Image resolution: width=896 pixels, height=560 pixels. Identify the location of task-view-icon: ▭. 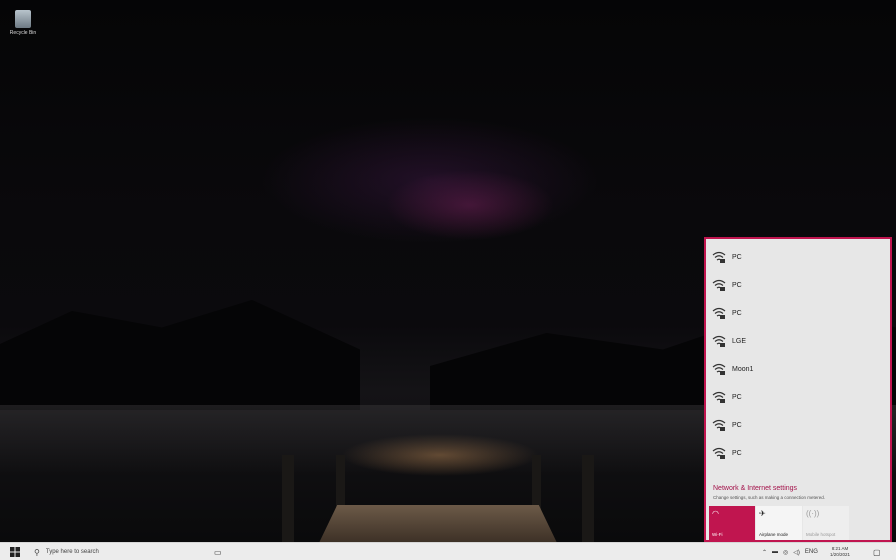
(218, 552).